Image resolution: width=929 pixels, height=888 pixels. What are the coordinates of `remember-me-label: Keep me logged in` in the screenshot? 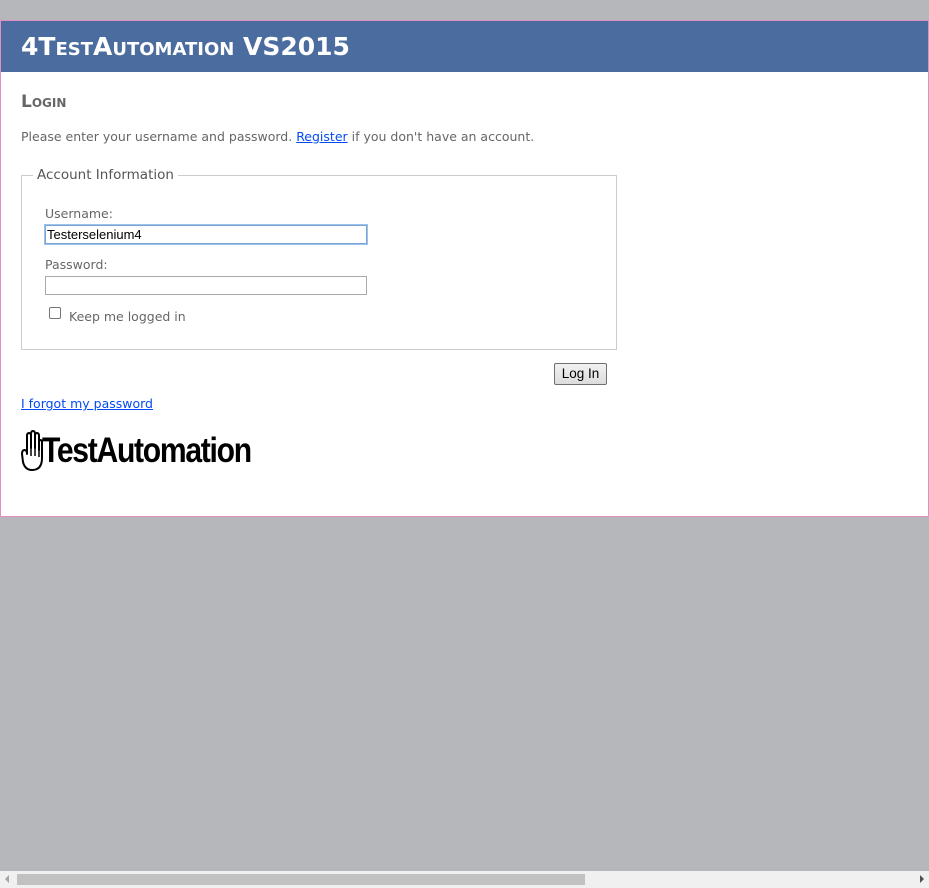 It's located at (127, 316).